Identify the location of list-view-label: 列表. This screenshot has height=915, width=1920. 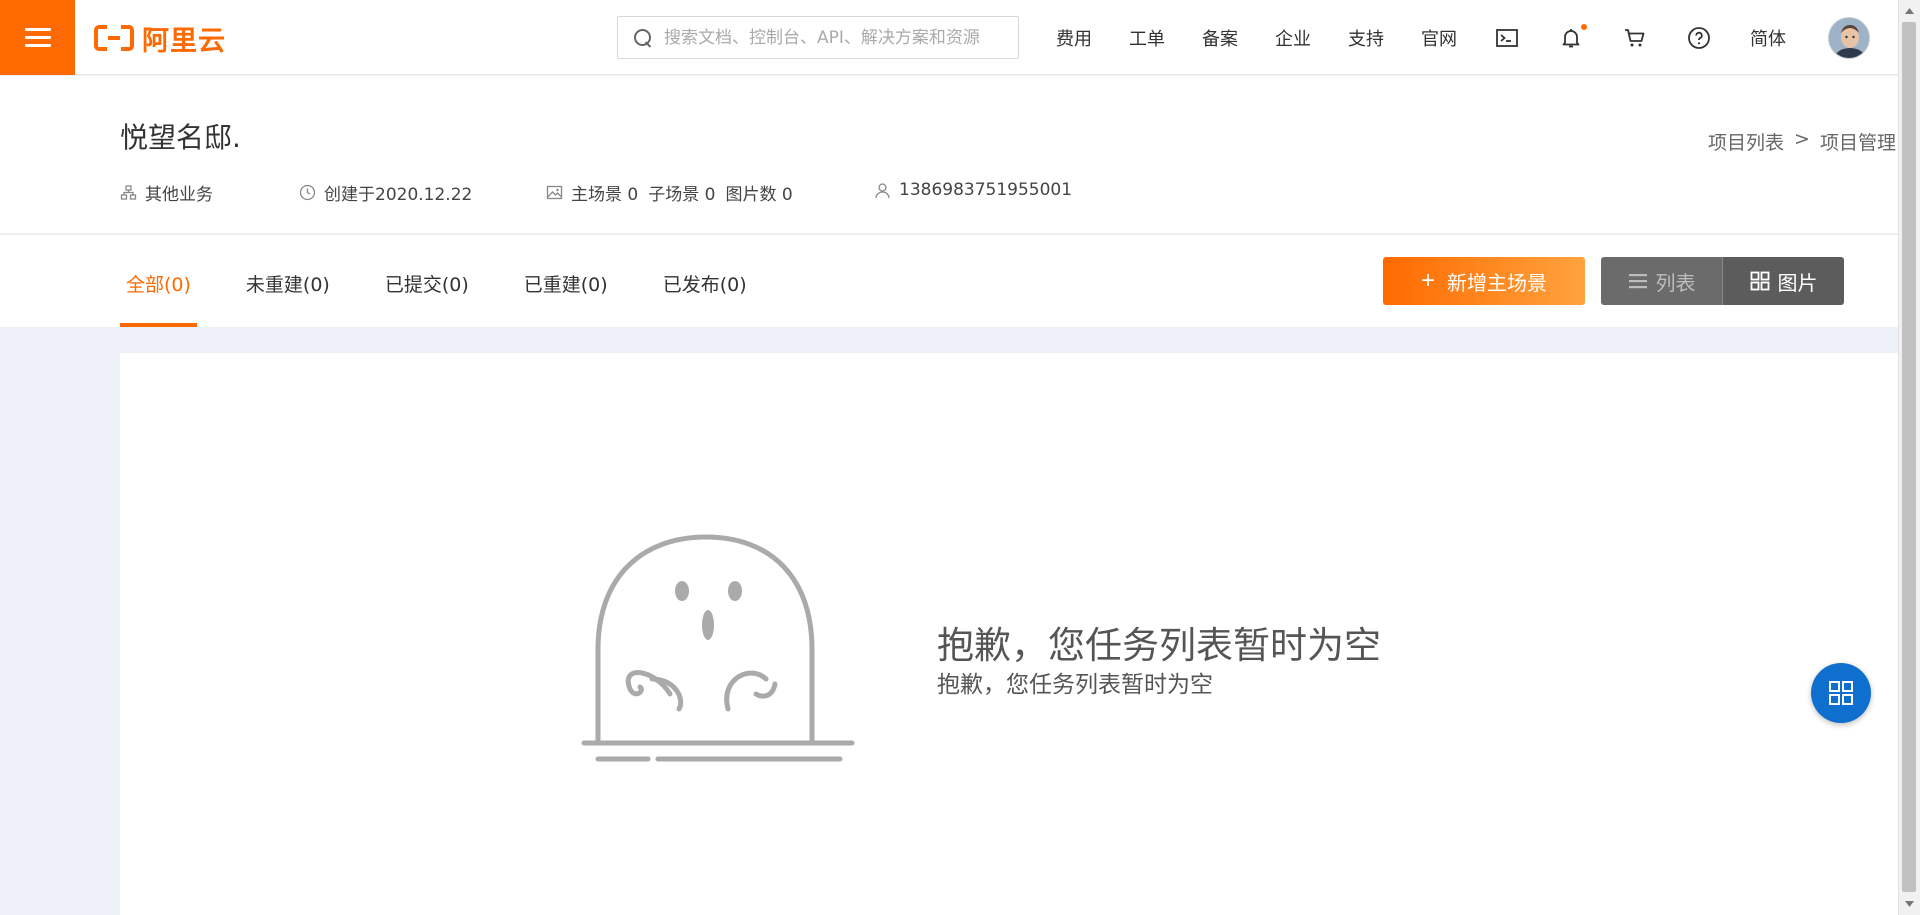
(1675, 282).